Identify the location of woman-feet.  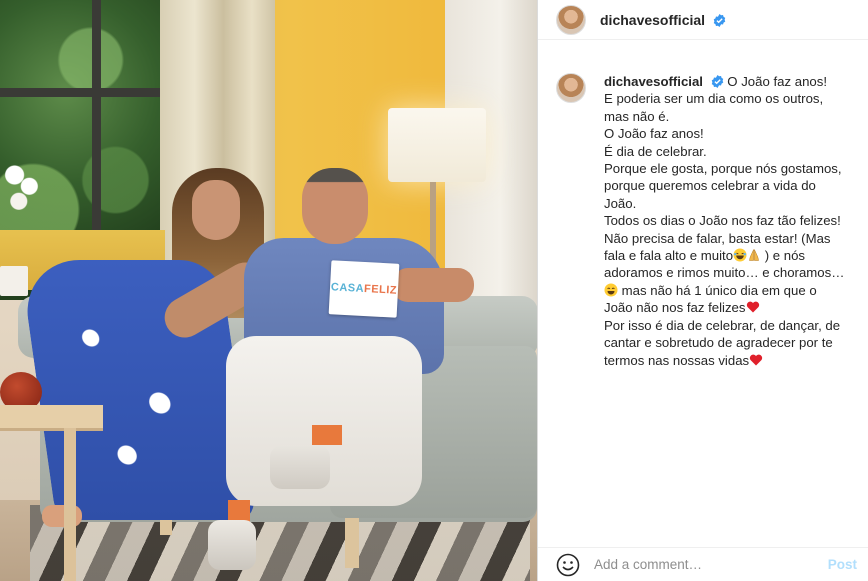
(62, 516).